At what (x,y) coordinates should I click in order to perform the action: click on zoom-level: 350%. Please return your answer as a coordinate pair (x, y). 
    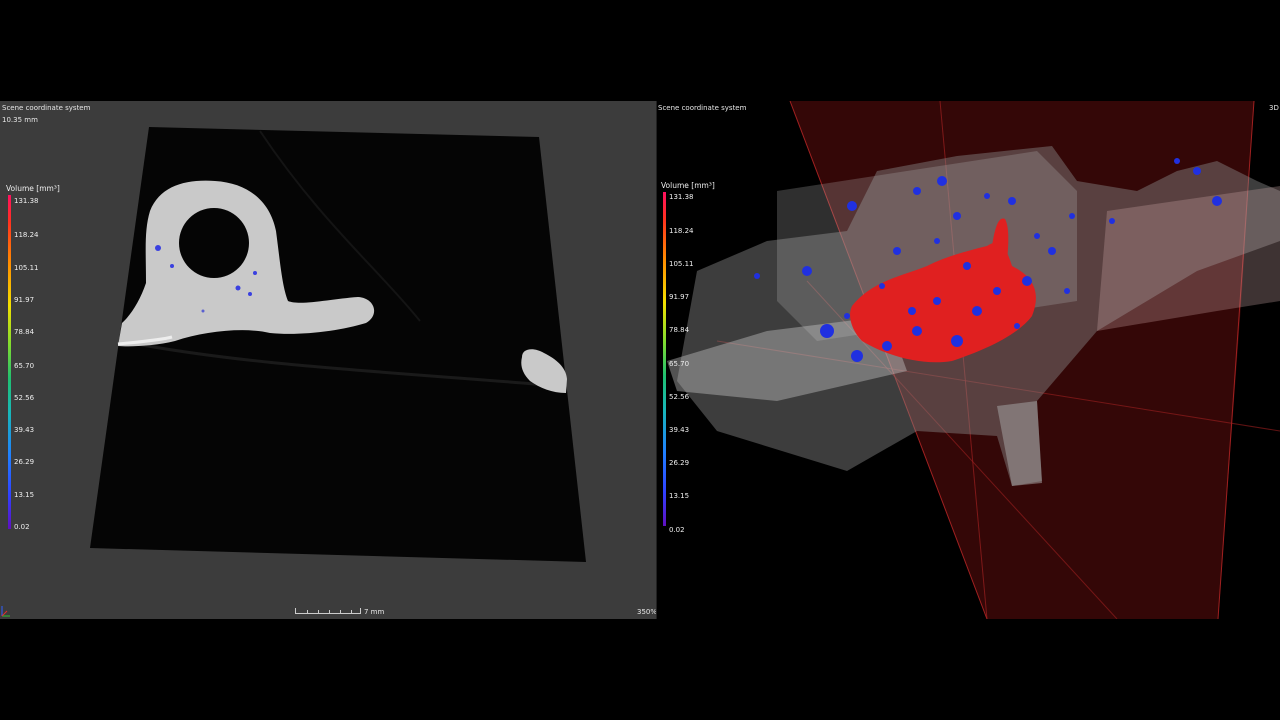
    Looking at the image, I should click on (646, 612).